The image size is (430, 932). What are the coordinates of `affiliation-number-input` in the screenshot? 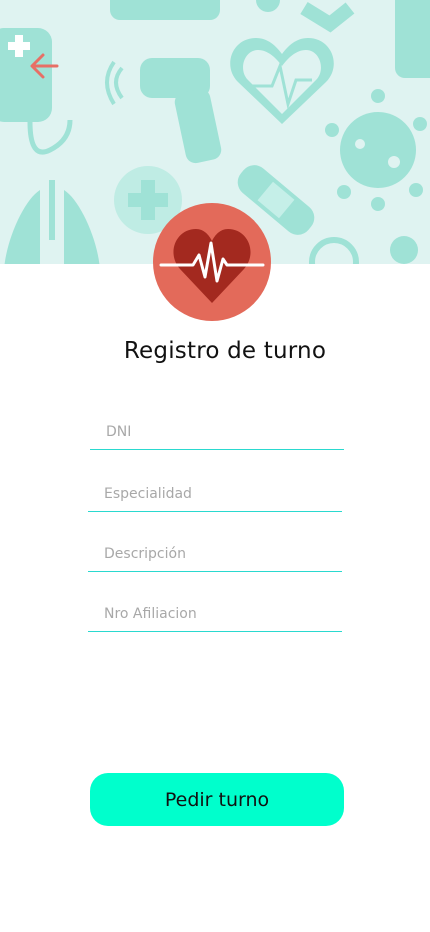 It's located at (215, 614).